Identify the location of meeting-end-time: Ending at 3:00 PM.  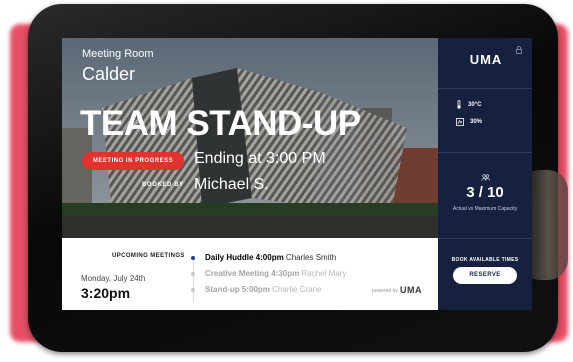
(260, 158).